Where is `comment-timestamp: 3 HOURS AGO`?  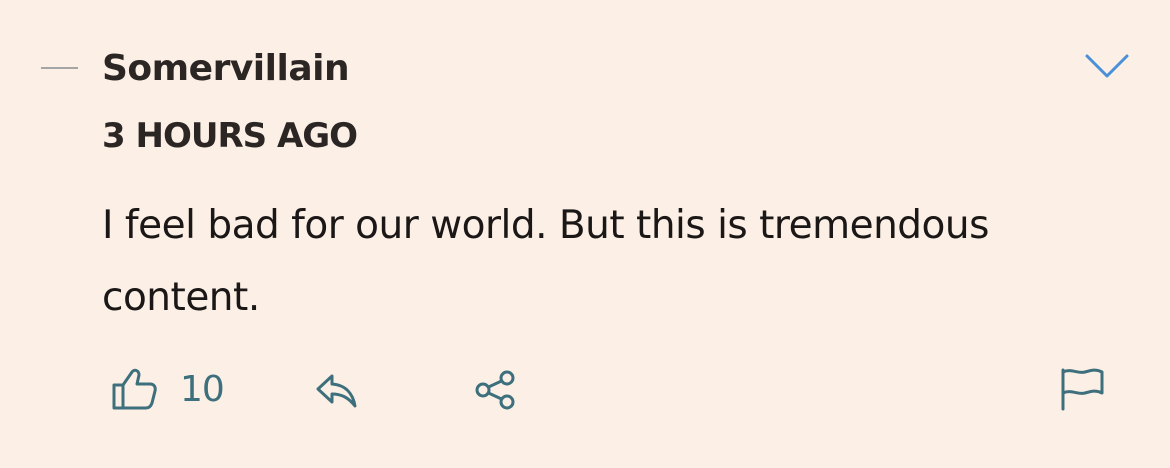
comment-timestamp: 3 HOURS AGO is located at coordinates (230, 136).